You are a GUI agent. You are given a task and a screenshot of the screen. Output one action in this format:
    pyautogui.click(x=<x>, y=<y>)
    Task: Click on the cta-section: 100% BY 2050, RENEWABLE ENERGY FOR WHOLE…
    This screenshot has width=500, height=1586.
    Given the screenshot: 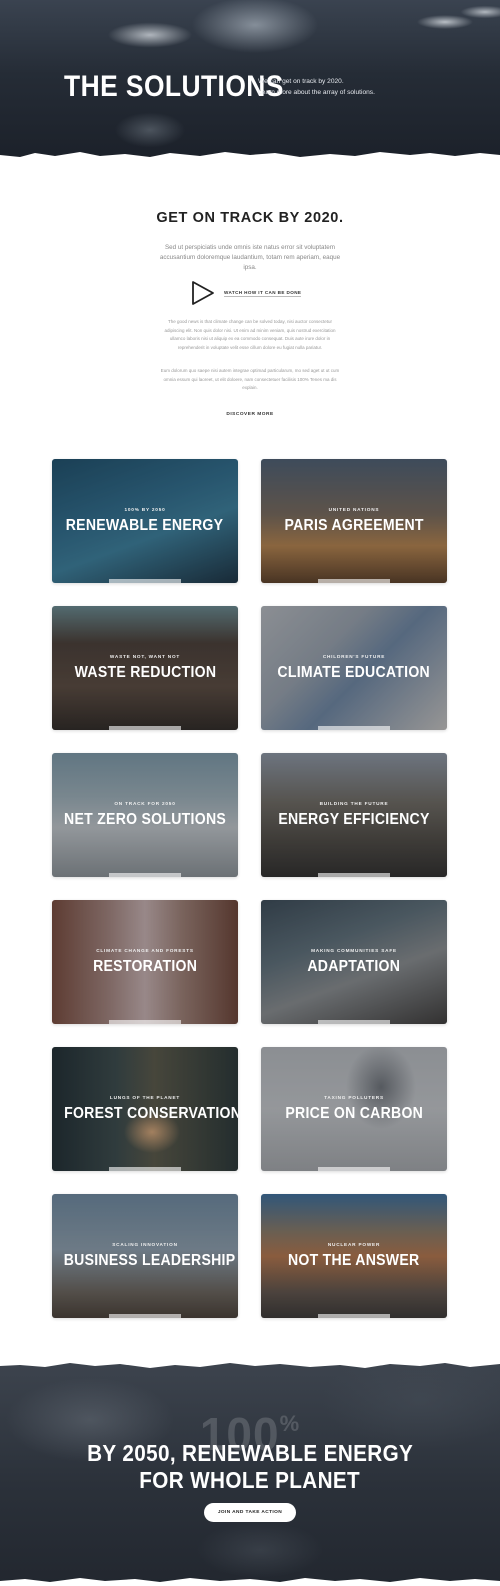 What is the action you would take?
    pyautogui.click(x=250, y=1473)
    